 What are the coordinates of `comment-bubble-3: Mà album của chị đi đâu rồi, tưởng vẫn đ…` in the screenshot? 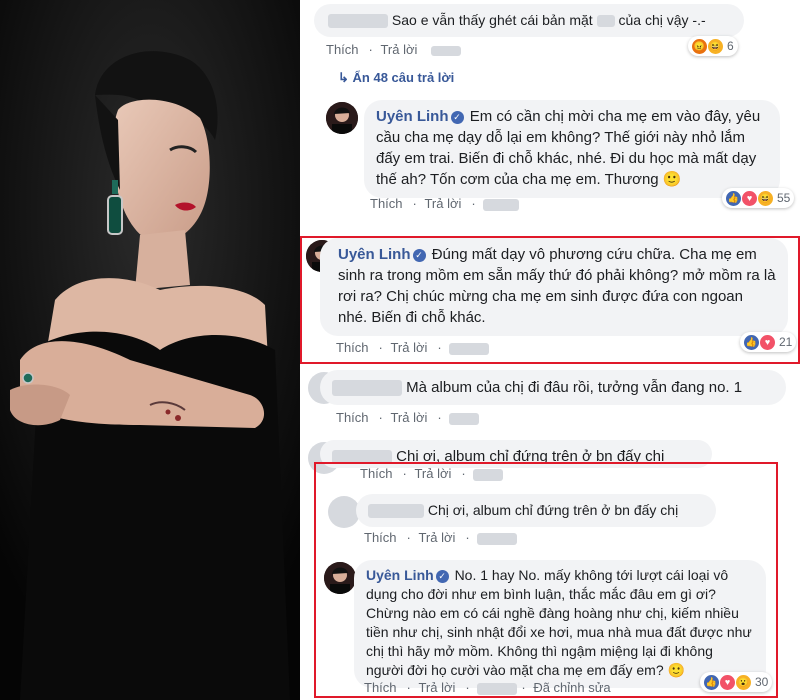 It's located at (553, 387).